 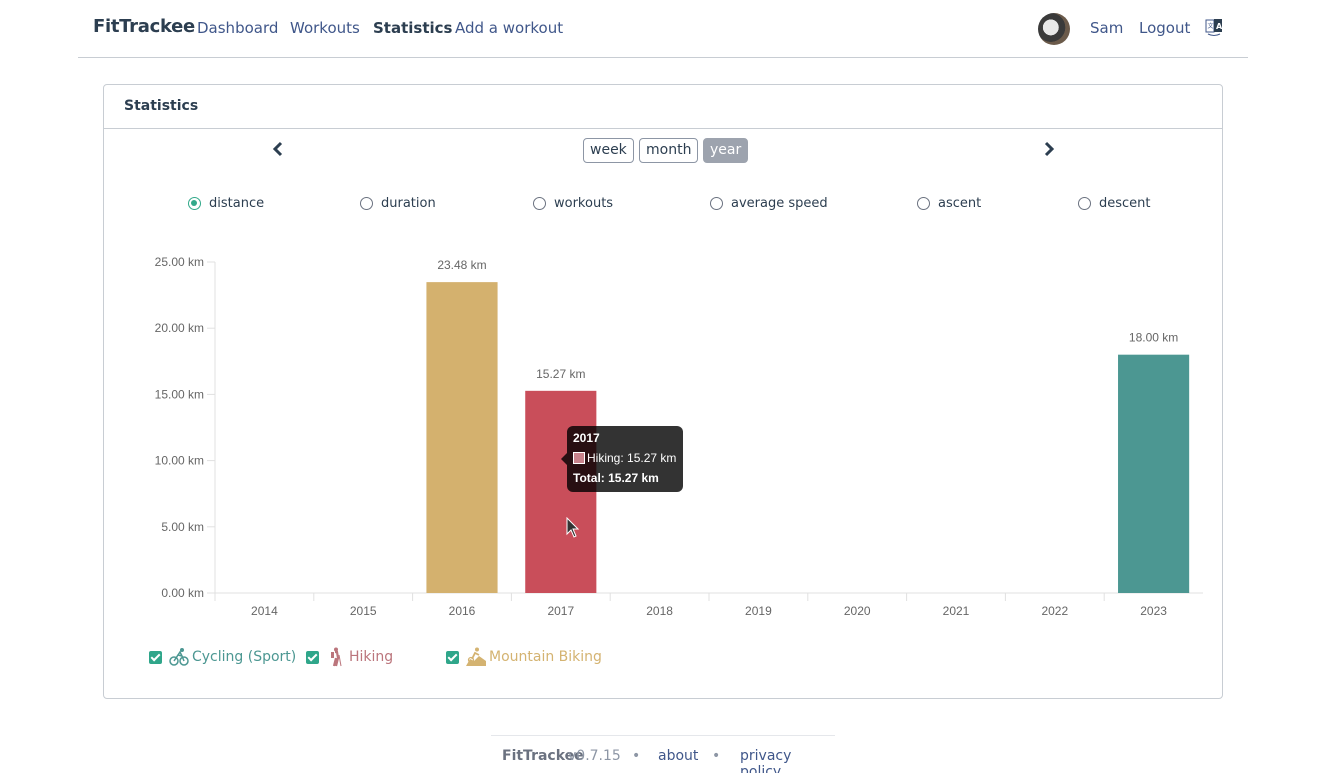 I want to click on tooltip-row: Hiking: 15.27 km, so click(x=632, y=458).